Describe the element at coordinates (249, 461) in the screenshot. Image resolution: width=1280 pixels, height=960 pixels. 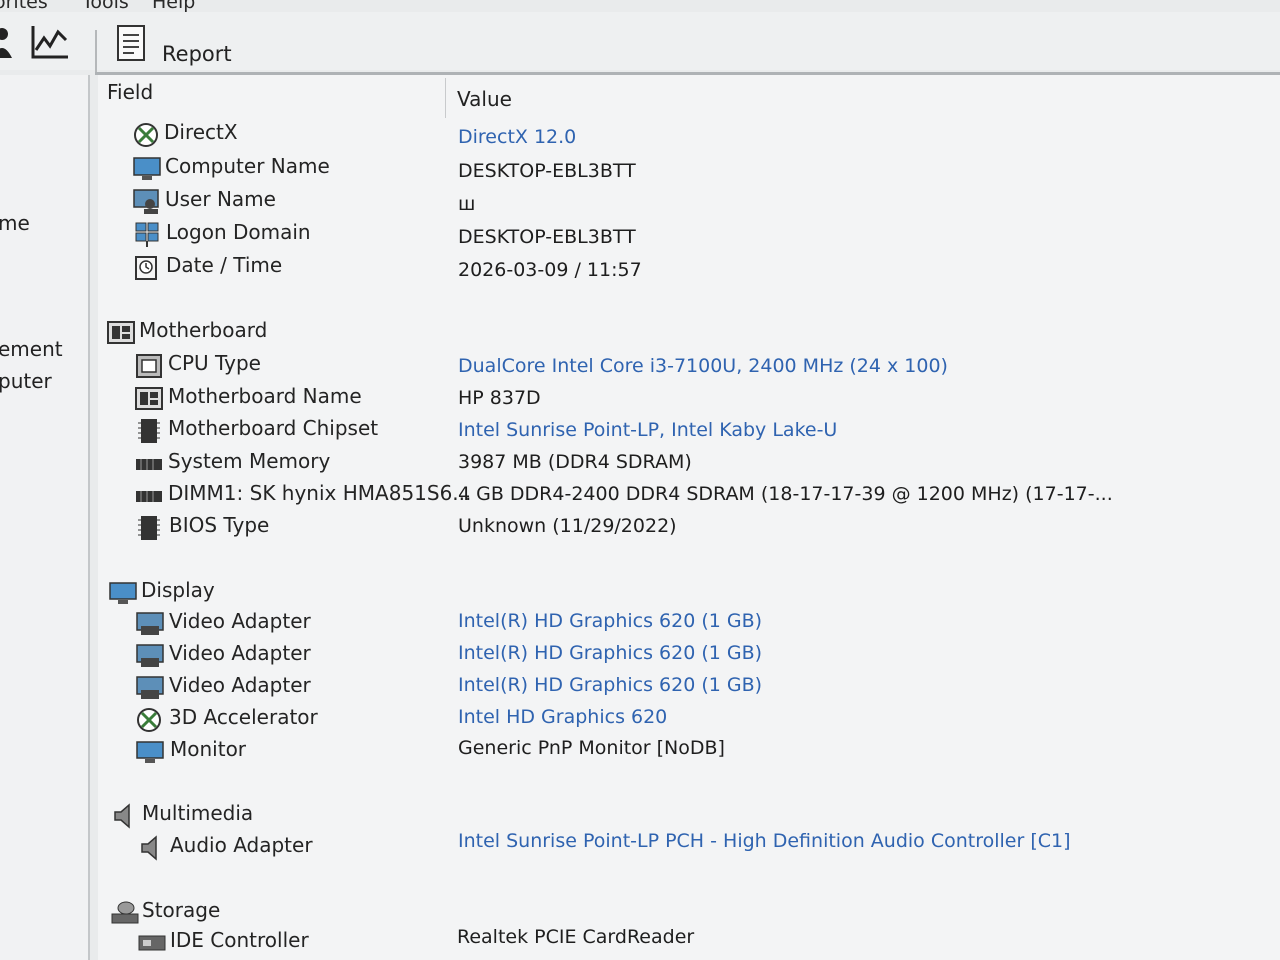
I see `field-label: System Memory` at that location.